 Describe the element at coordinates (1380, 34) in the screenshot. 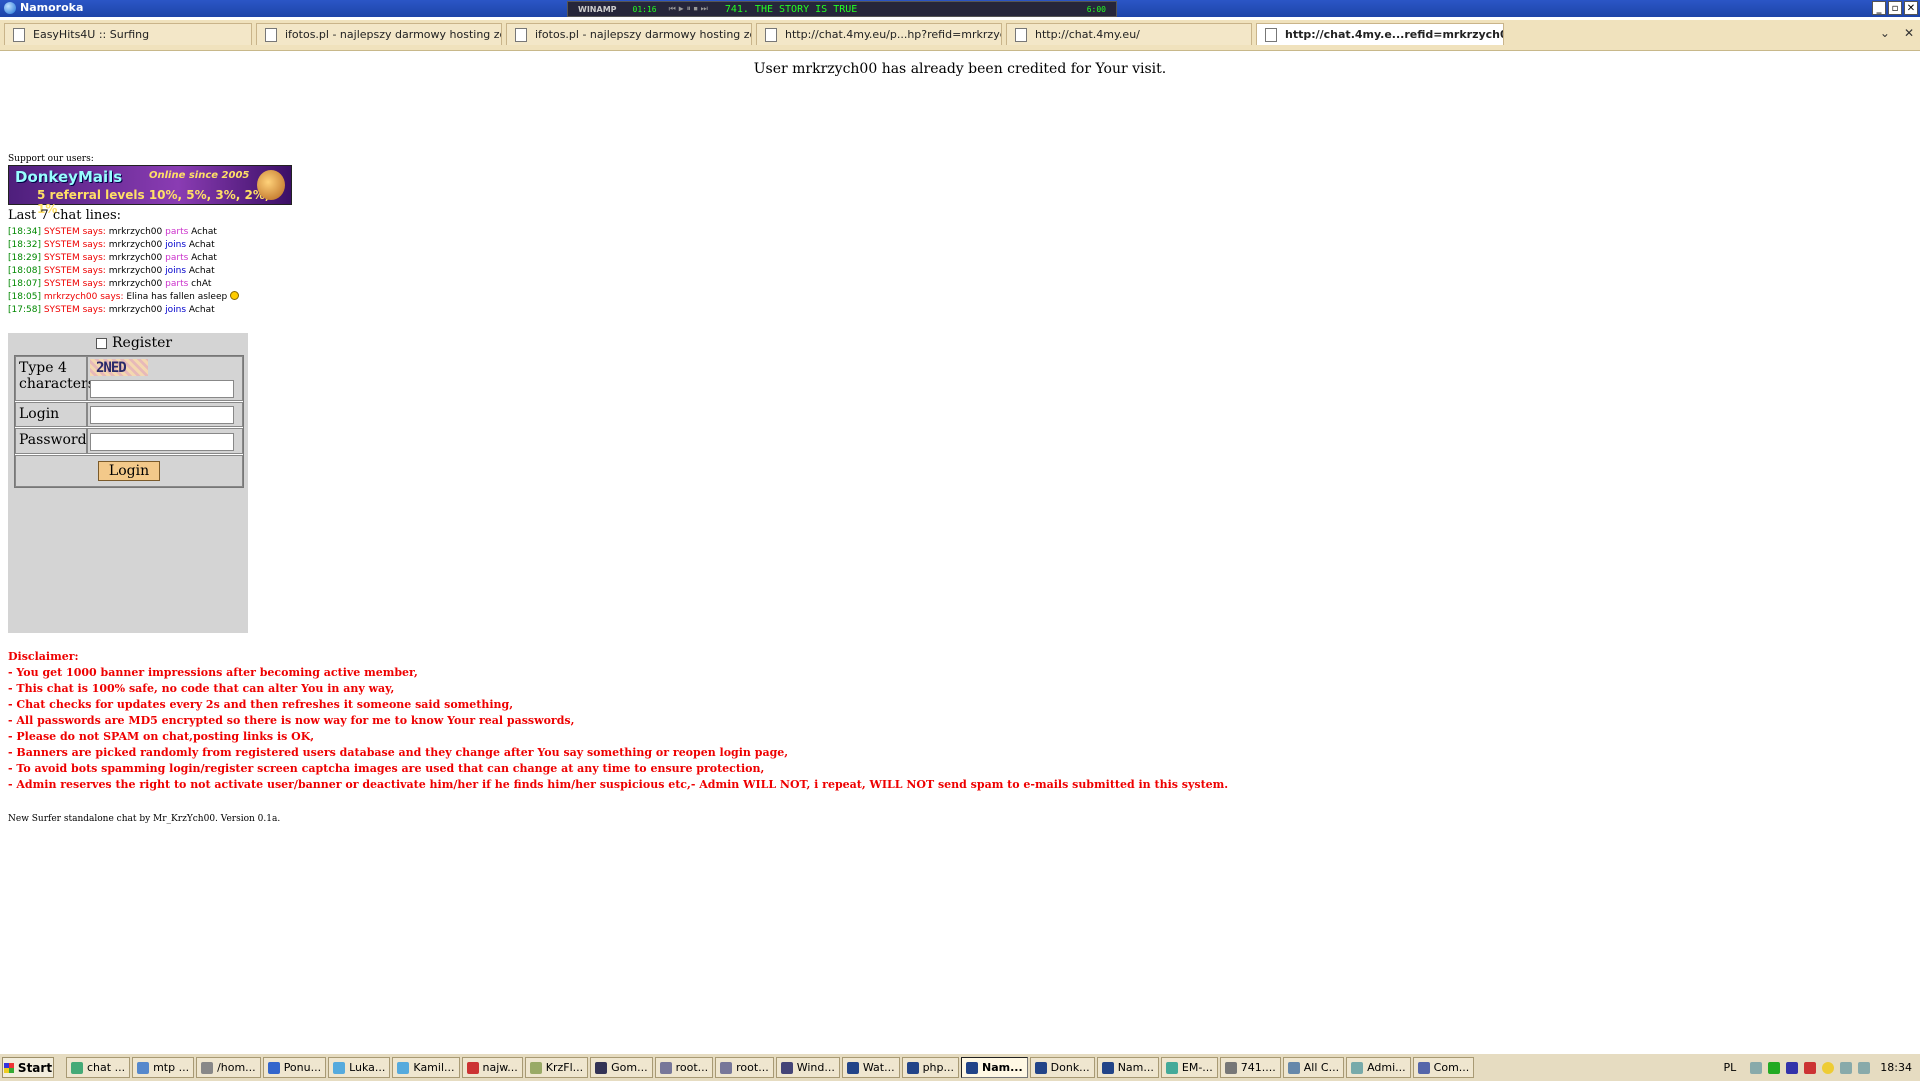

I see `tab-chat-active: http://chat.4my.e...refid=mrkrzych00` at that location.